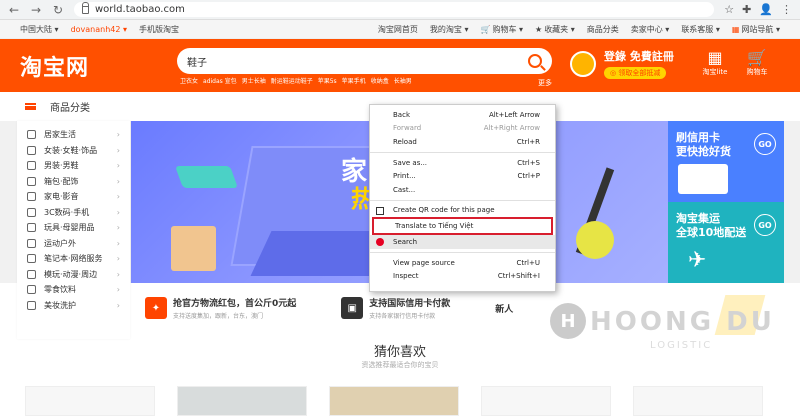 The height and width of the screenshot is (416, 800). What do you see at coordinates (327, 80) in the screenshot?
I see `hotword: 苹果5s` at bounding box center [327, 80].